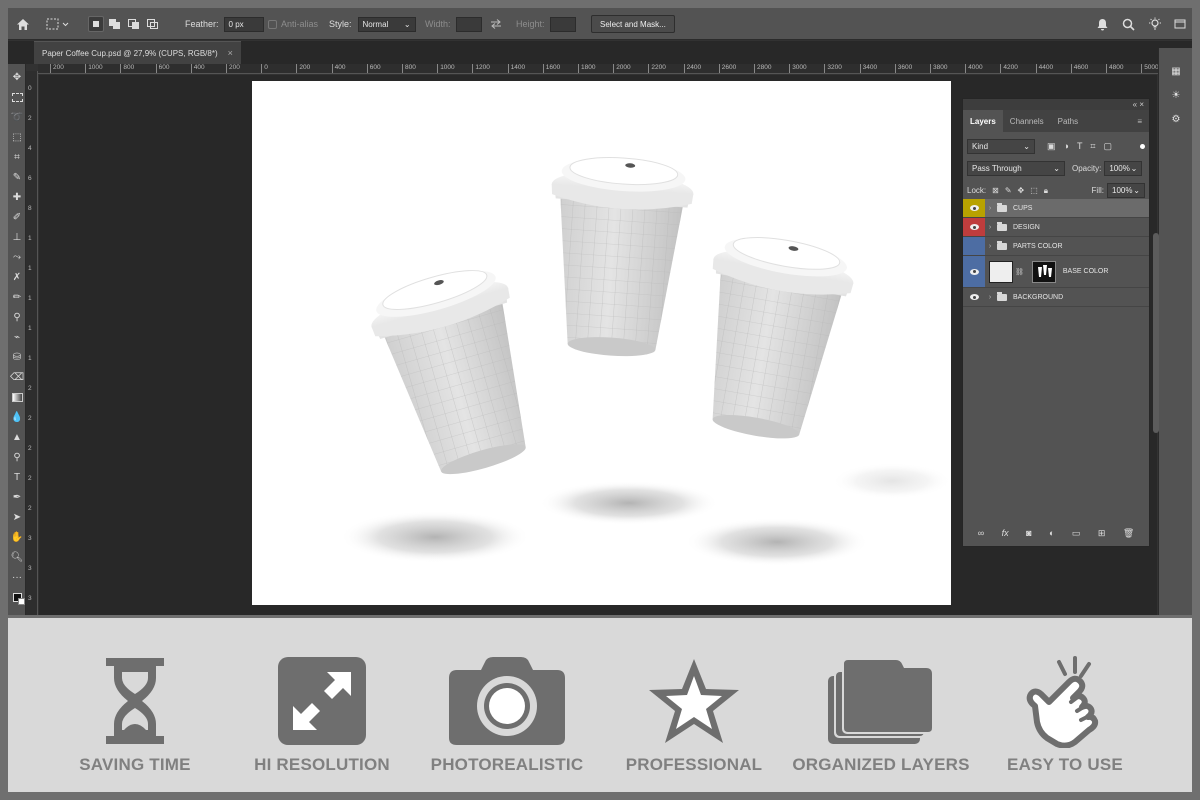 This screenshot has width=1200, height=800. I want to click on color-replacement-tool-icon: ✗, so click(17, 277).